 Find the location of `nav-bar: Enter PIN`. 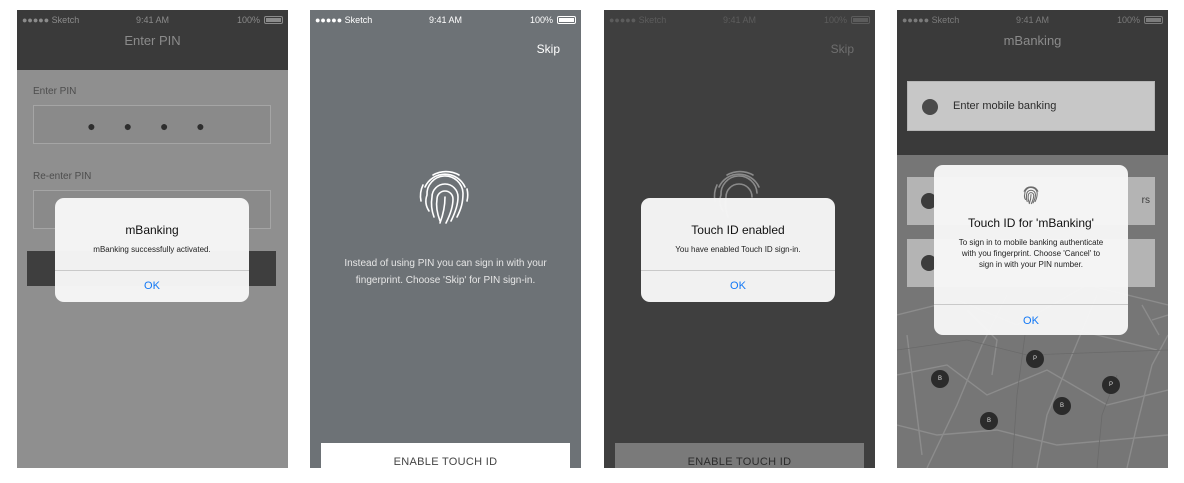

nav-bar: Enter PIN is located at coordinates (152, 50).